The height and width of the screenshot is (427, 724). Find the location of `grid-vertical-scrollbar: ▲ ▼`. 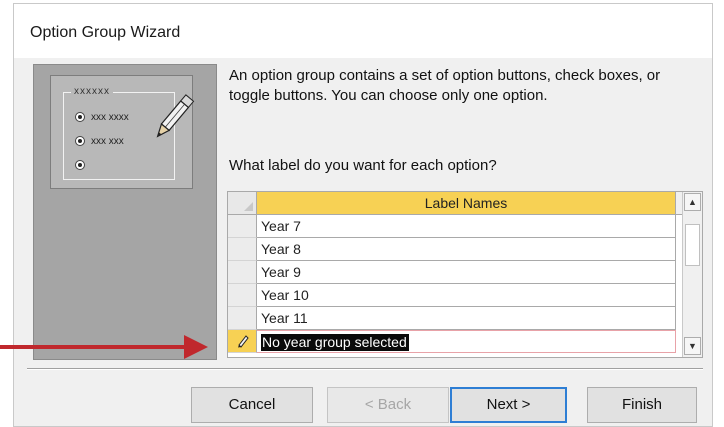

grid-vertical-scrollbar: ▲ ▼ is located at coordinates (692, 274).